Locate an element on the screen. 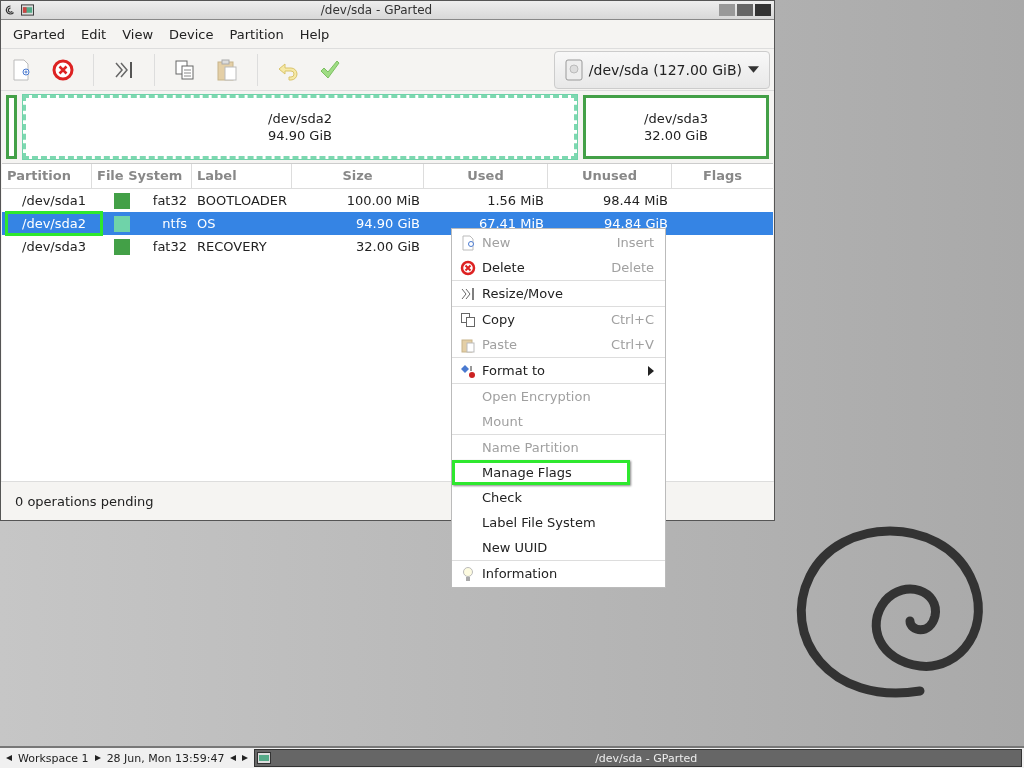 This screenshot has width=1024, height=768. selected-row: /dev/sda2 ntfs OS 94.90 GiB 67.41 MiB 94.84 GiB is located at coordinates (387, 223).